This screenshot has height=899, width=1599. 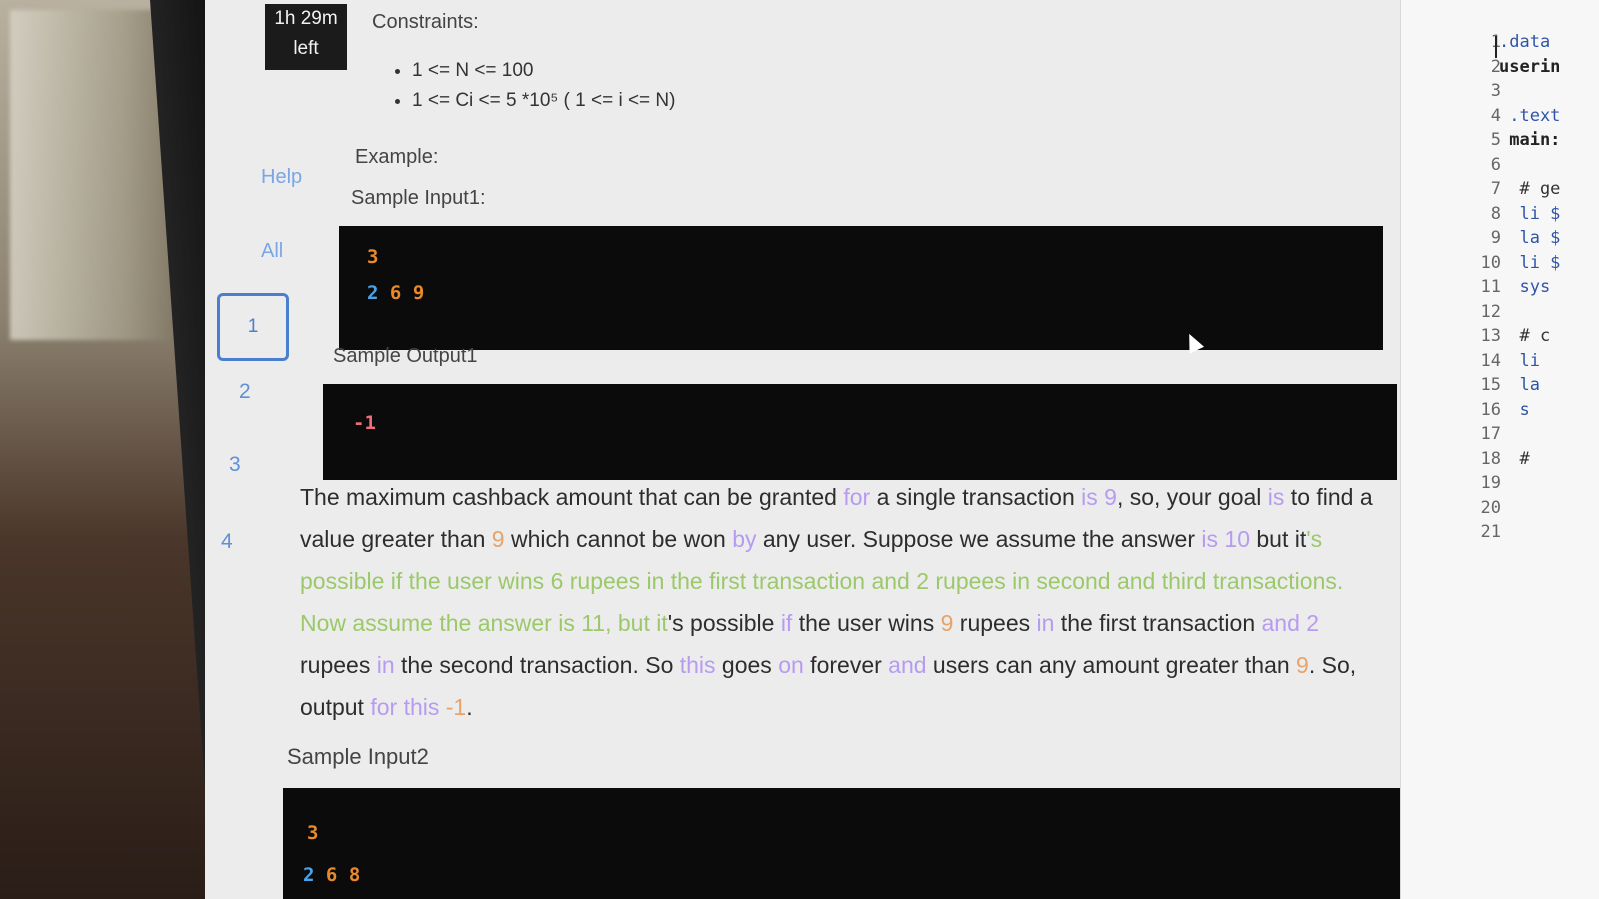 I want to click on explanation-text: a single transaction, so click(x=976, y=497).